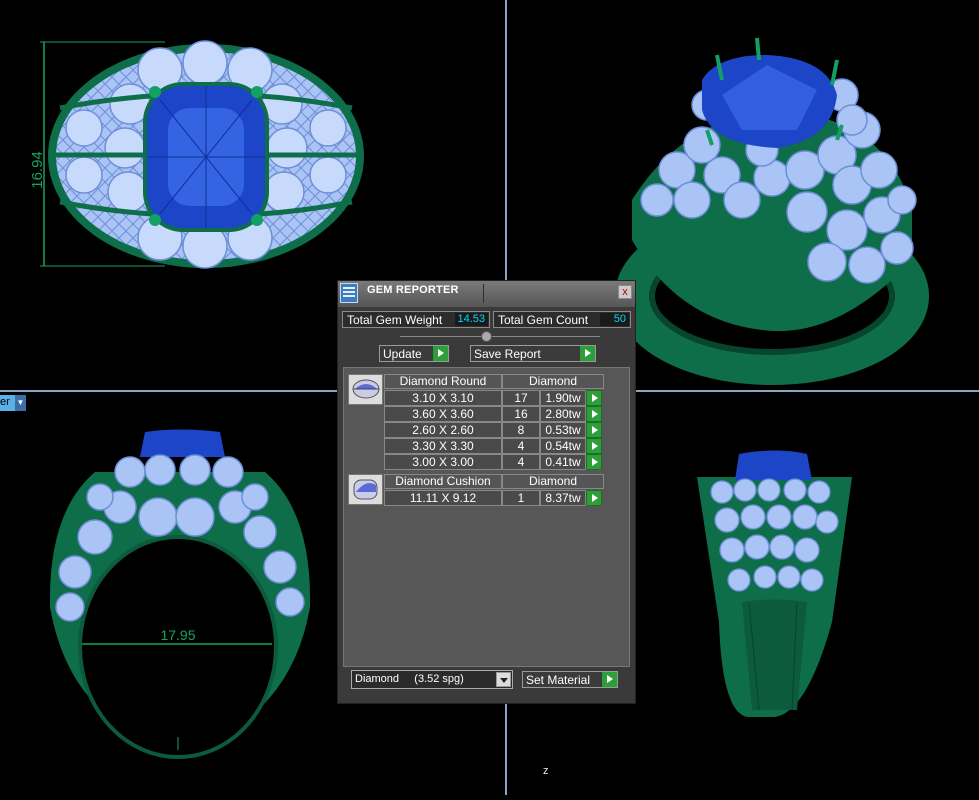 The height and width of the screenshot is (800, 979). What do you see at coordinates (443, 414) in the screenshot?
I see `gem-size: 3.60 X 3.60` at bounding box center [443, 414].